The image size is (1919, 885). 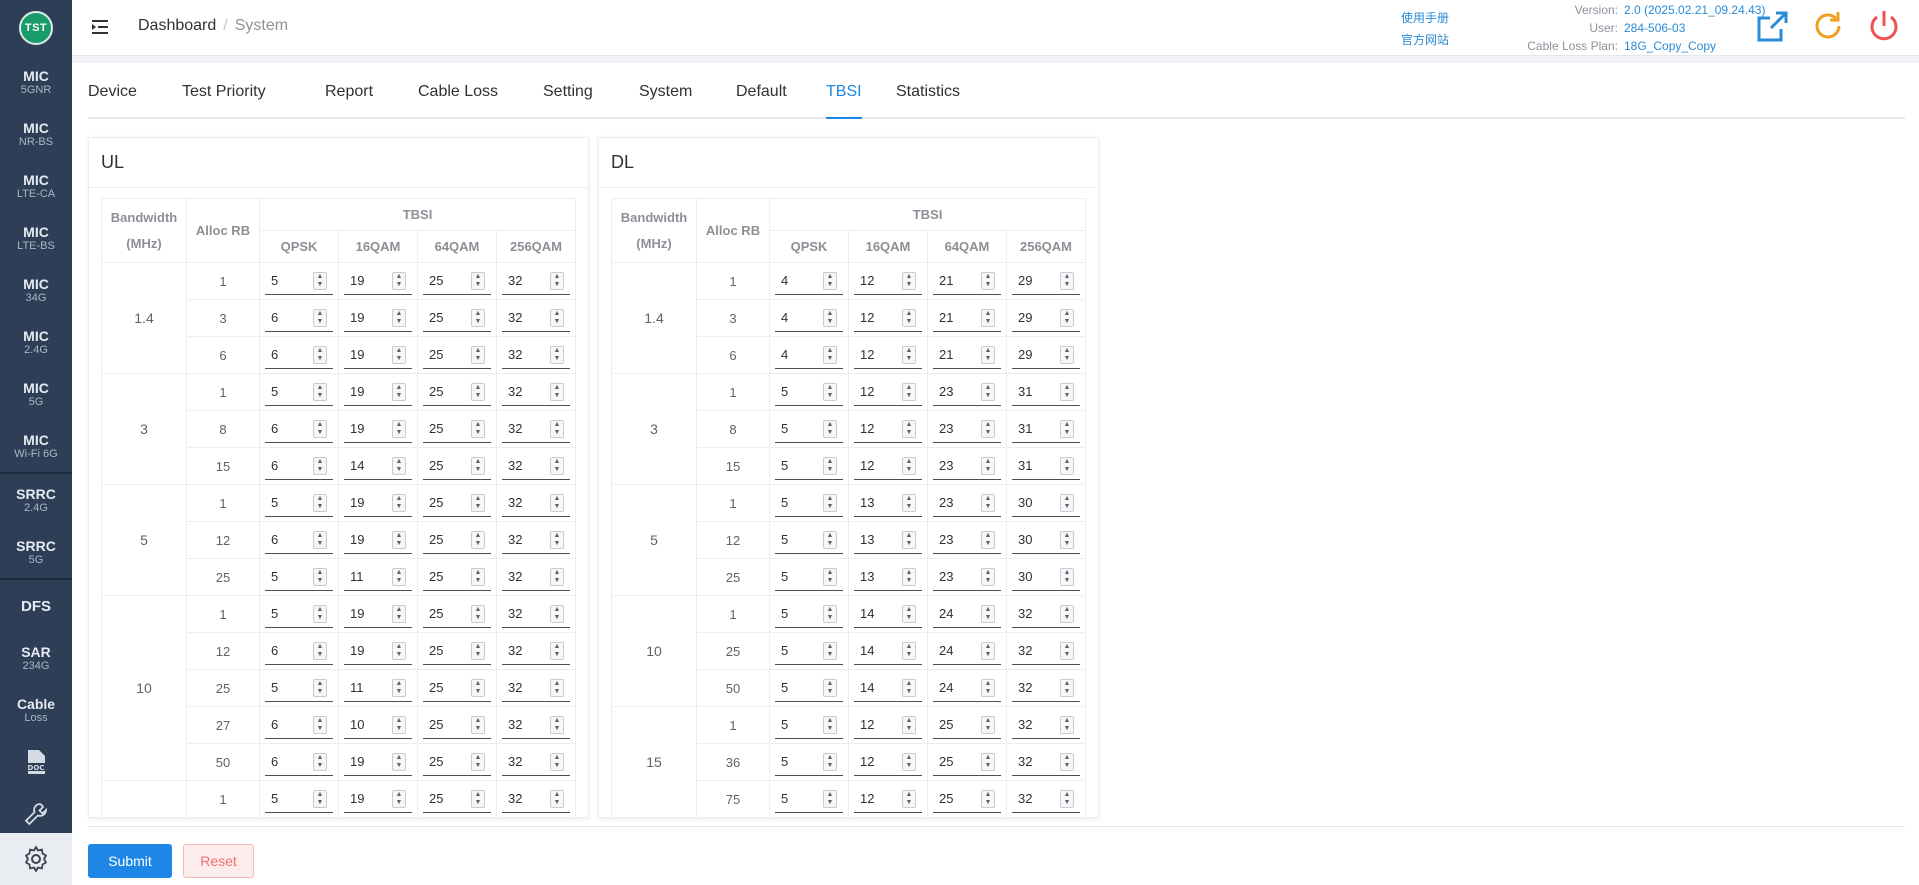 I want to click on doc-icon: DOC, so click(x=36, y=762).